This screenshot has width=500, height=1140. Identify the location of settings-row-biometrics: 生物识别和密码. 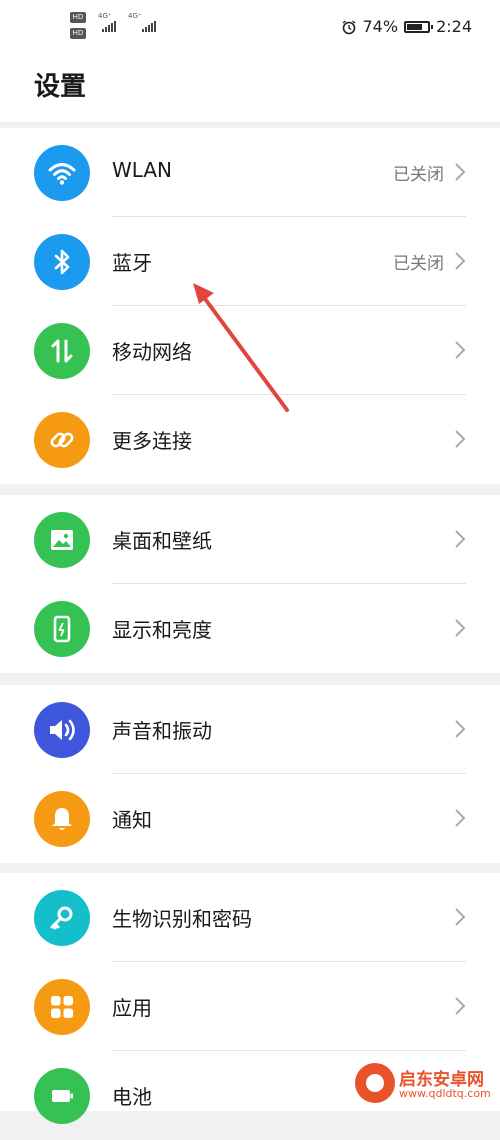
(250, 917).